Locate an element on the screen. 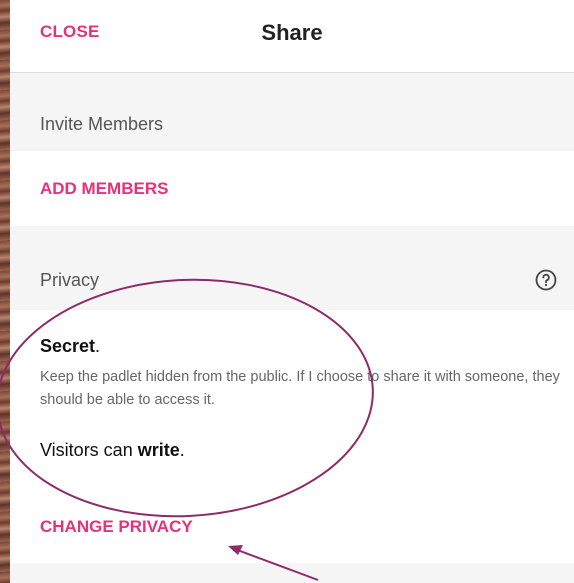 Image resolution: width=574 pixels, height=583 pixels. visitors-permission: Visitors can write. is located at coordinates (112, 450).